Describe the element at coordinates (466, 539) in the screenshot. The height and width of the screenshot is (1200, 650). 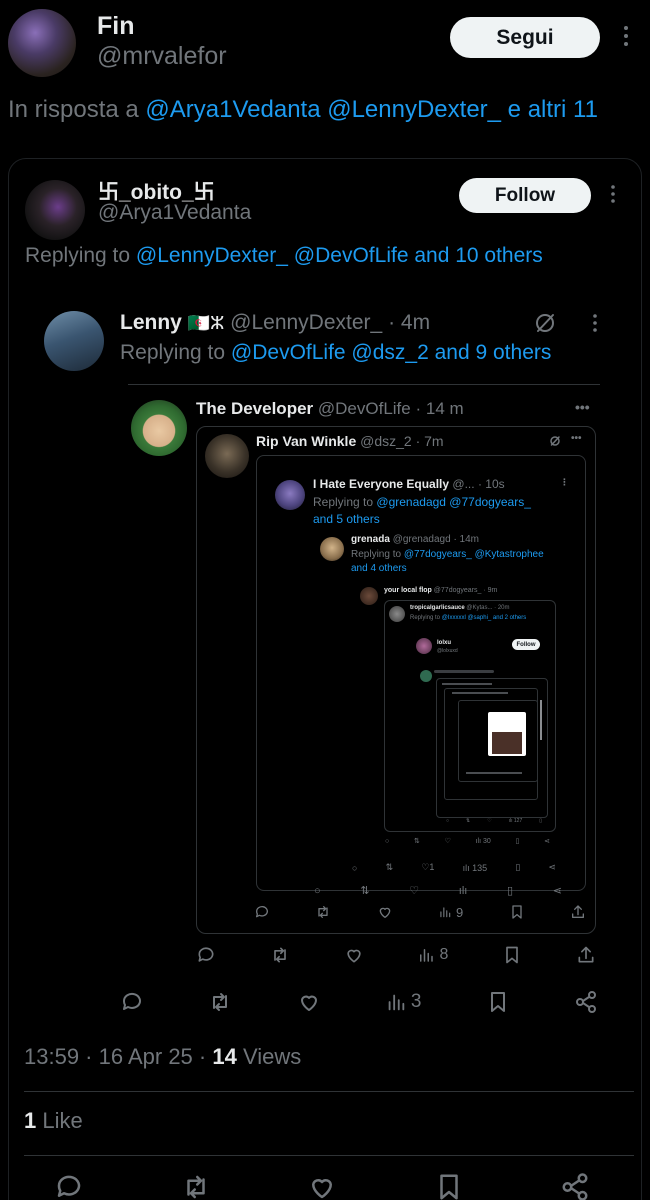
I see `tweet-time: · 14m` at that location.